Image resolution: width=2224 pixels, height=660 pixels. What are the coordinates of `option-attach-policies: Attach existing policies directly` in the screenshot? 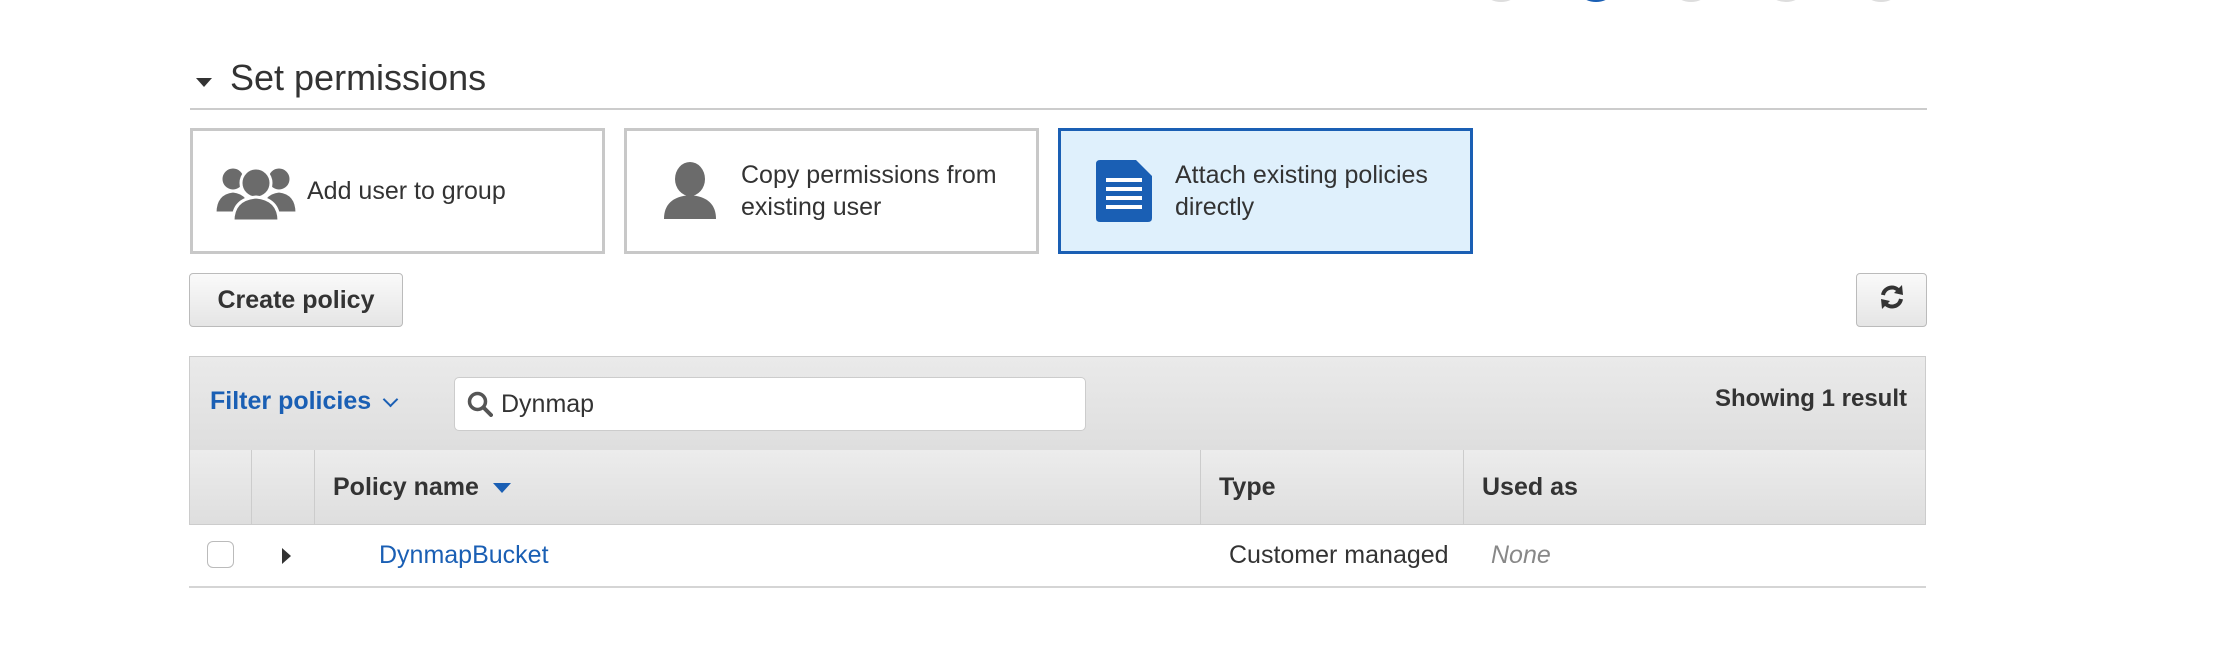 It's located at (1265, 191).